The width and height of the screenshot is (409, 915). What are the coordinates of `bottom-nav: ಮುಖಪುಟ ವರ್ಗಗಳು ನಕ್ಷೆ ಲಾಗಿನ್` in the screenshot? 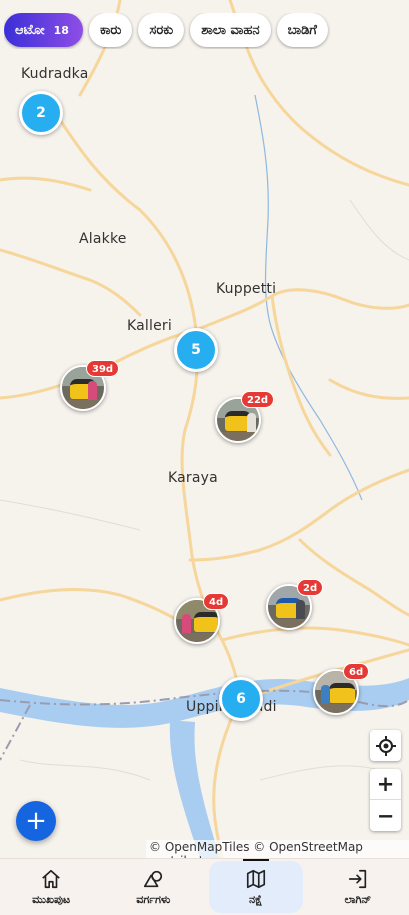 It's located at (204, 886).